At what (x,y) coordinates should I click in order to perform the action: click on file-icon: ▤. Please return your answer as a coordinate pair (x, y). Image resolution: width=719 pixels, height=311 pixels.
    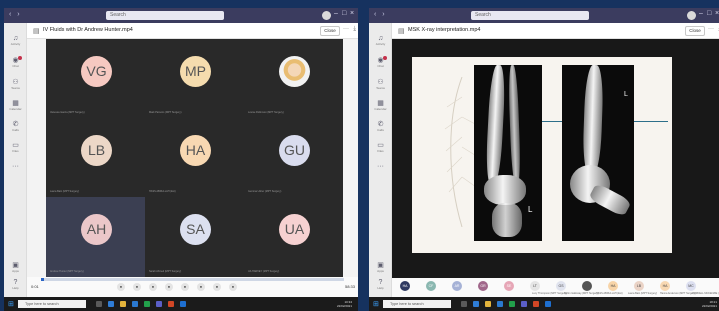
    Looking at the image, I should click on (36, 31).